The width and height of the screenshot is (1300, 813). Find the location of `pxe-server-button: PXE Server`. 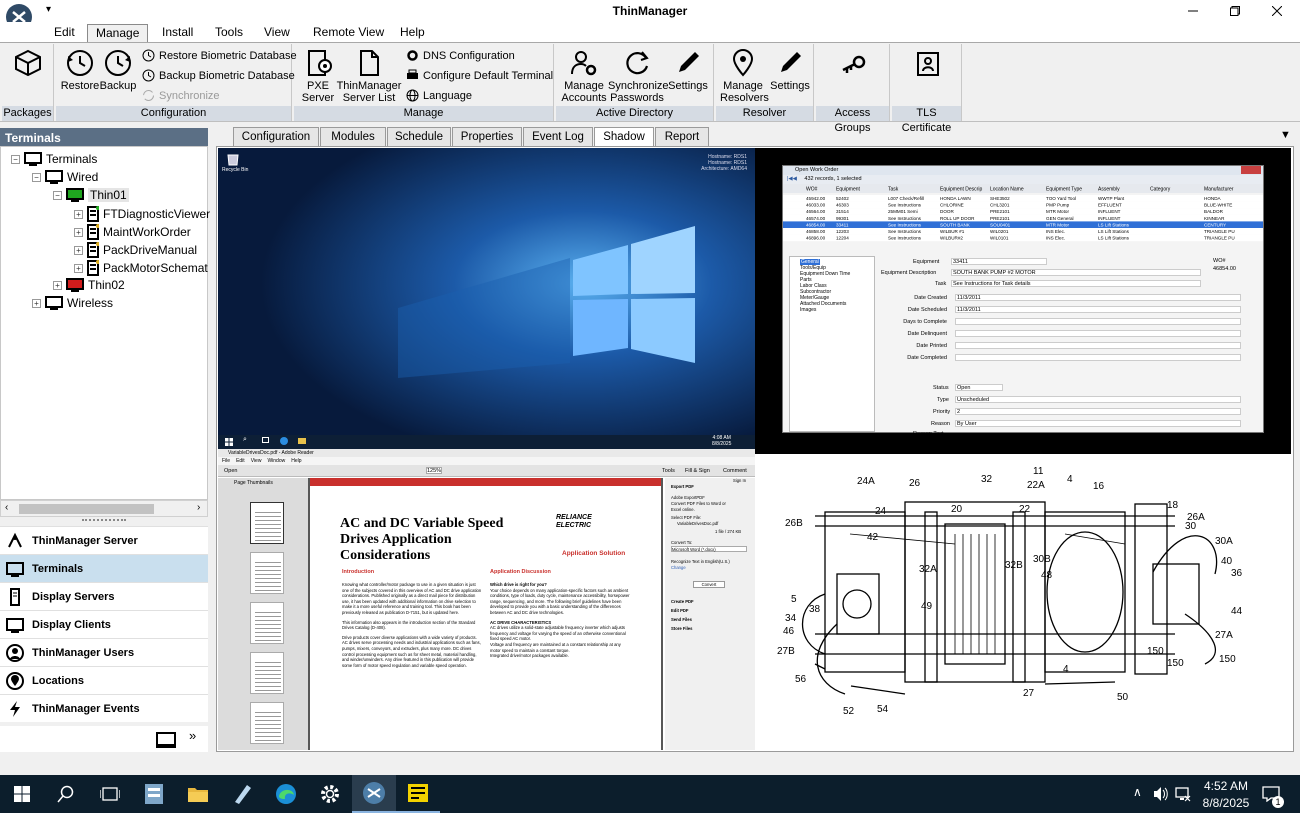

pxe-server-button: PXE Server is located at coordinates (318, 76).